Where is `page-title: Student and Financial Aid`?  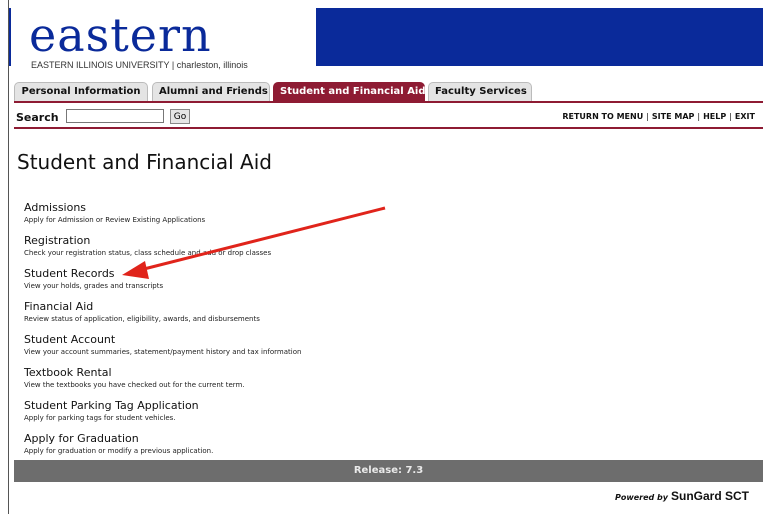
page-title: Student and Financial Aid is located at coordinates (144, 162).